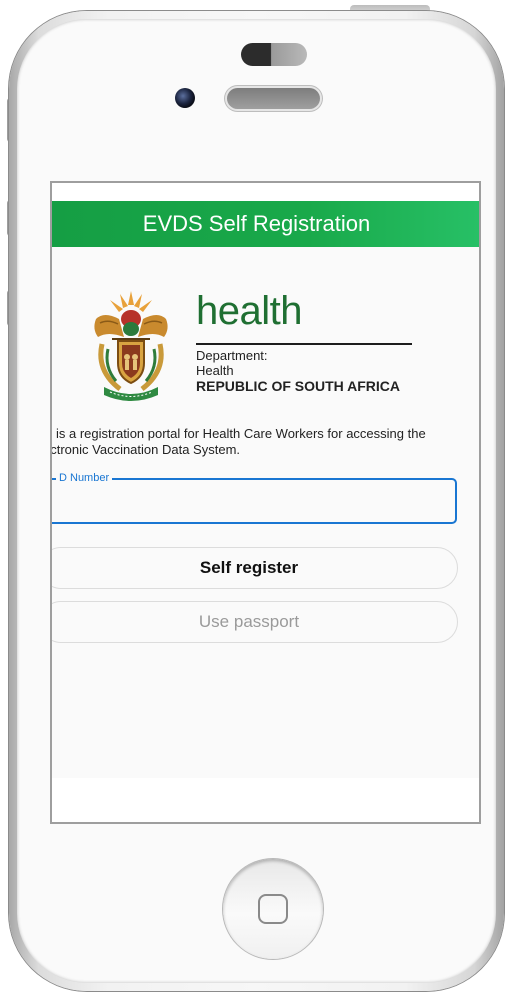  What do you see at coordinates (274, 54) in the screenshot?
I see `top-sensor` at bounding box center [274, 54].